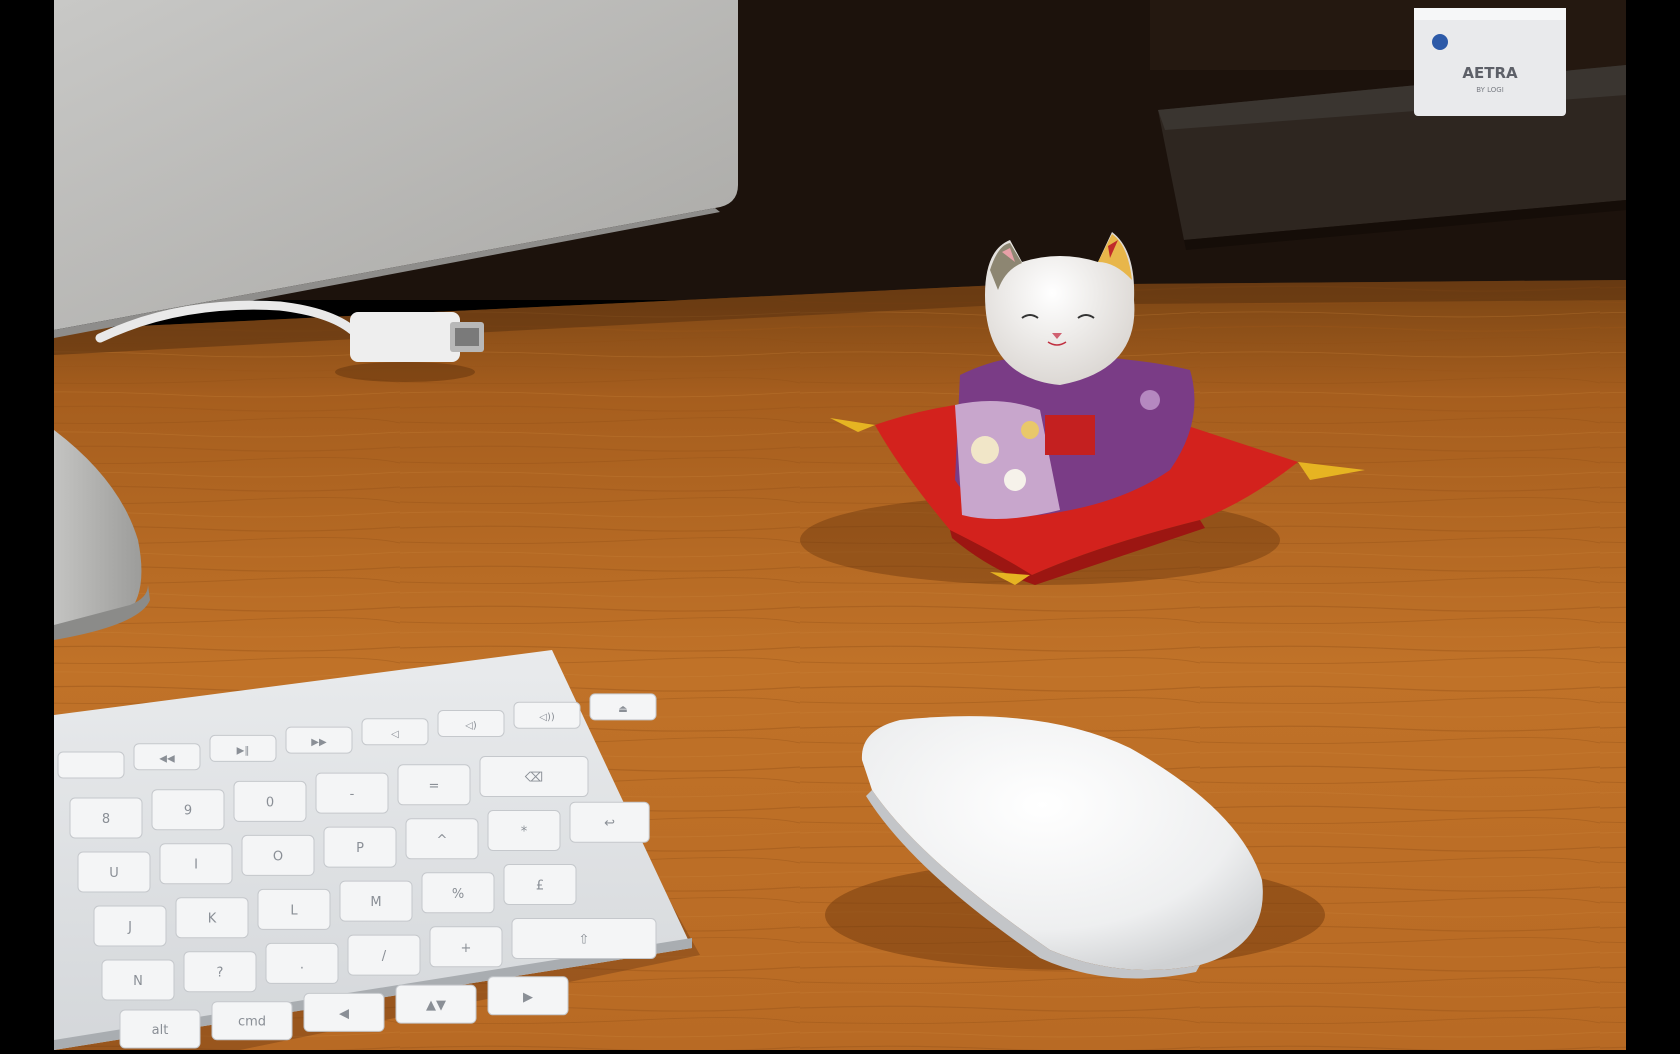  What do you see at coordinates (270, 802) in the screenshot?
I see `keyboard-key-label: 0` at bounding box center [270, 802].